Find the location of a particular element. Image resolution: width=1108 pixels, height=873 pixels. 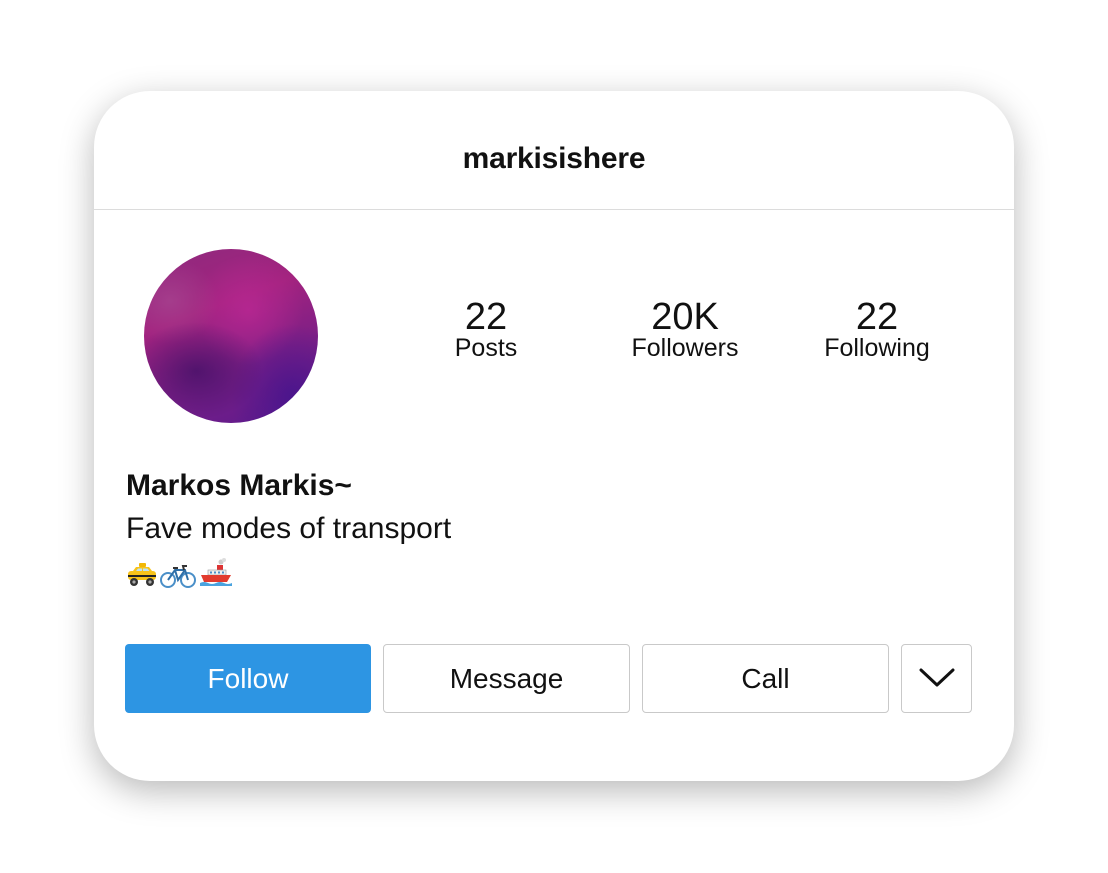

bicycle-icon is located at coordinates (178, 575).